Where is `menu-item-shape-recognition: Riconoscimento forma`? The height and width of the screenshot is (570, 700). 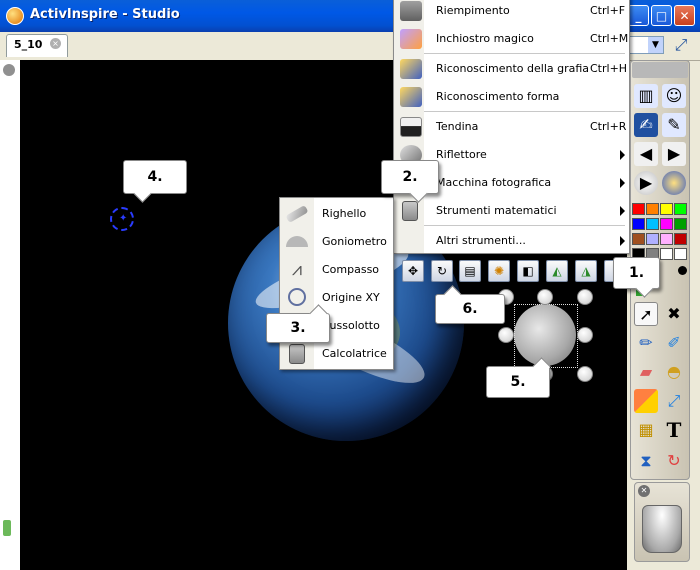
menu-item-shape-recognition: Riconoscimento forma is located at coordinates (511, 97).